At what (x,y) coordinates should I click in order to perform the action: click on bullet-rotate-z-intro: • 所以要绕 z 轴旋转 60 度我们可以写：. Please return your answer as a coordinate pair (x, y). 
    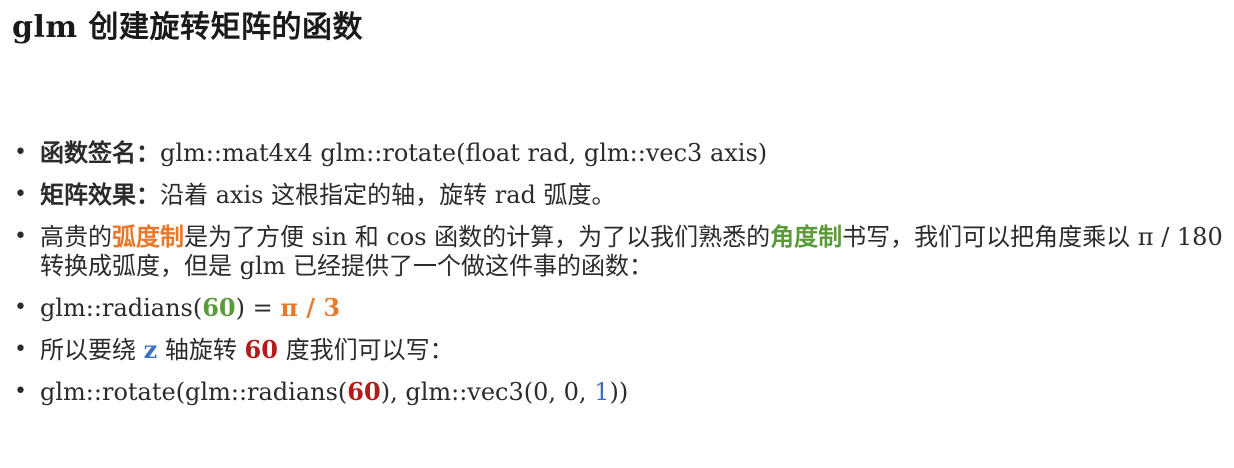
    Looking at the image, I should click on (619, 350).